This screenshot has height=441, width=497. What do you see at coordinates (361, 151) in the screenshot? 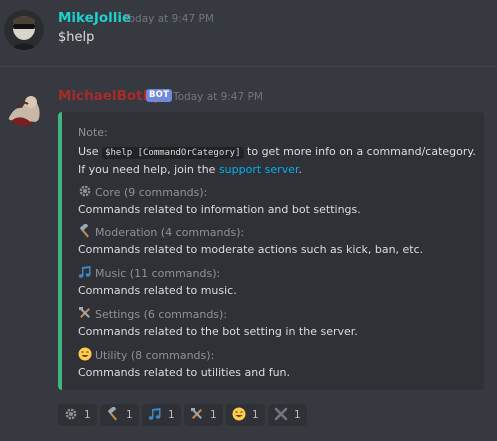
I see `note-suffix: to get more info on a command/category.` at bounding box center [361, 151].